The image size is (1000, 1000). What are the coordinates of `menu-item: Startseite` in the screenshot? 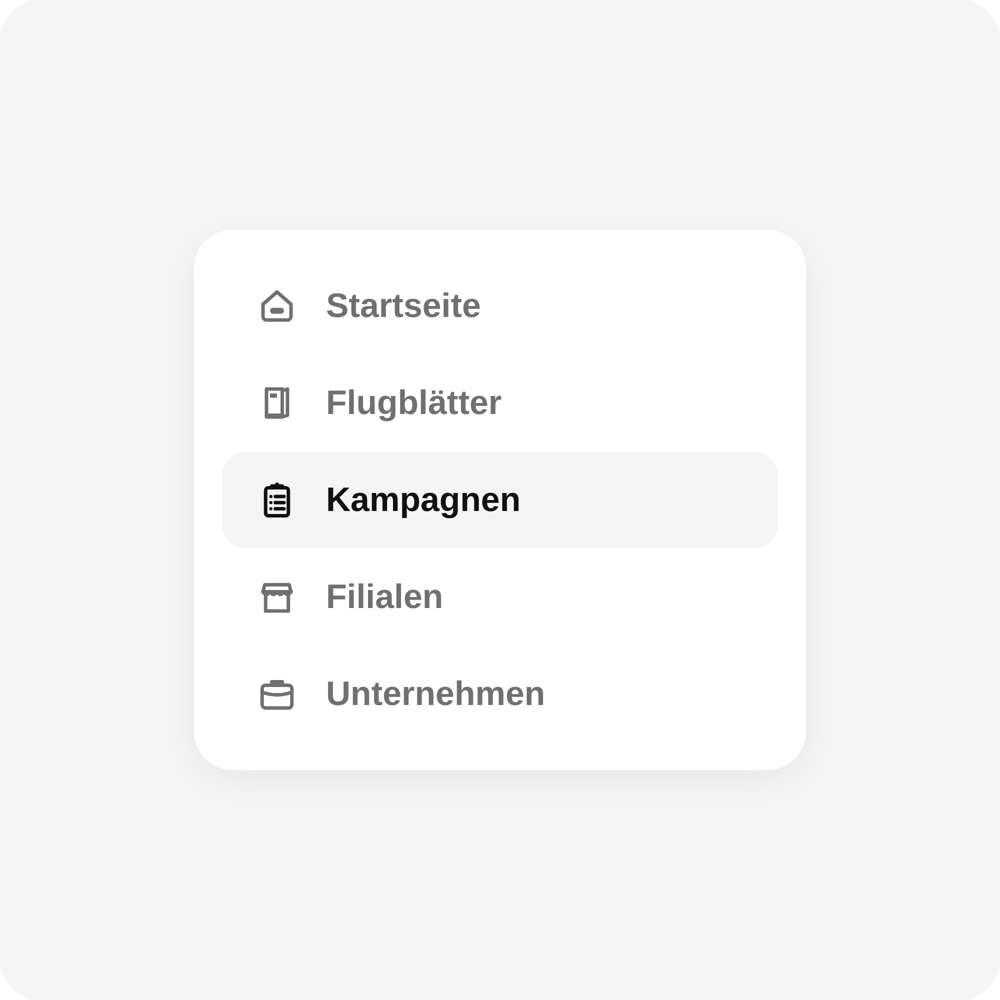 It's located at (500, 306).